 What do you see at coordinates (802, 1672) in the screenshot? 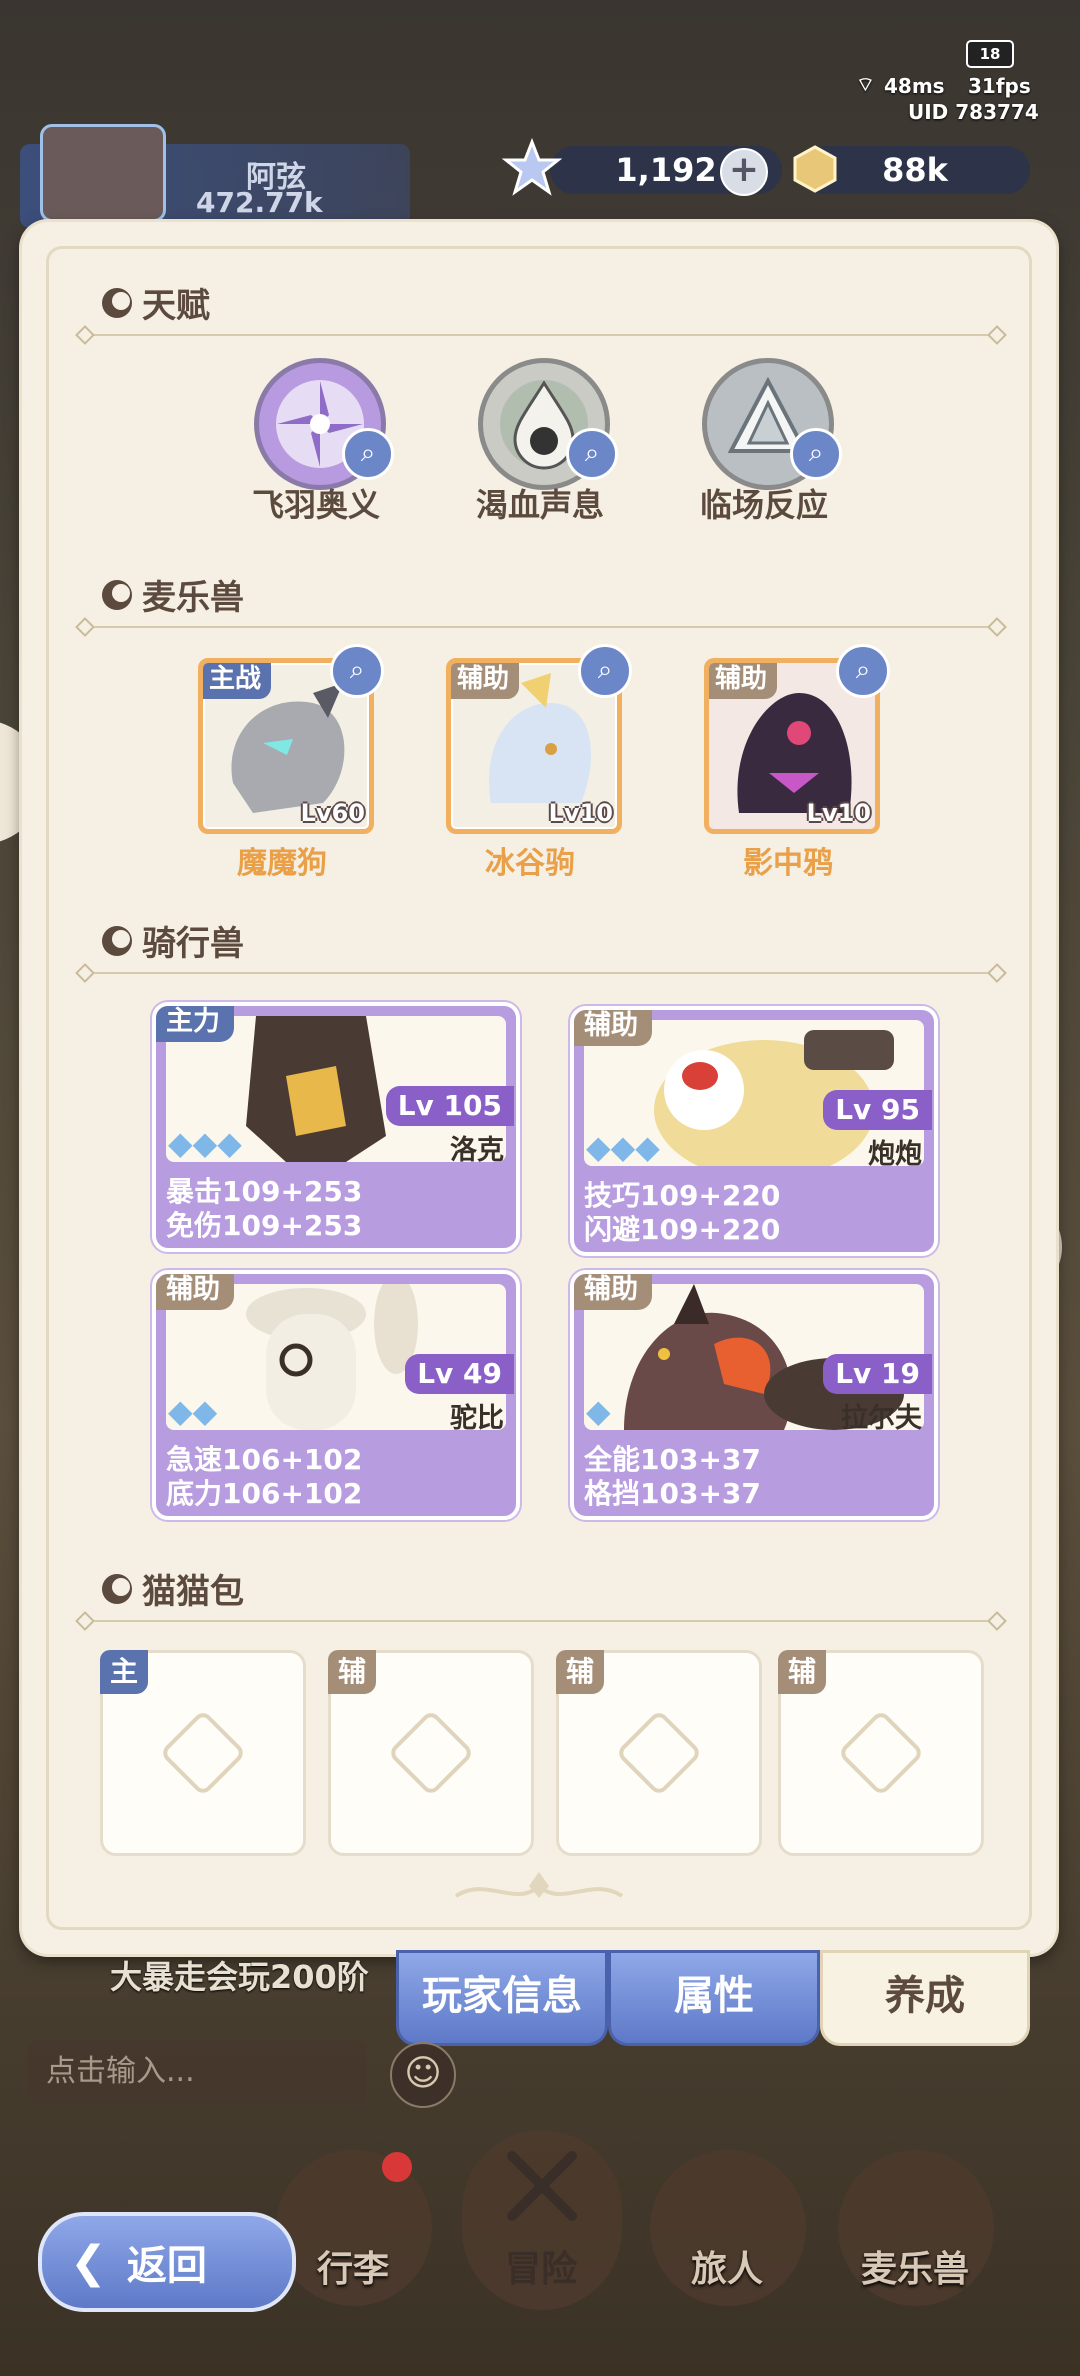
I see `cat-slot-tag-4: 辅` at bounding box center [802, 1672].